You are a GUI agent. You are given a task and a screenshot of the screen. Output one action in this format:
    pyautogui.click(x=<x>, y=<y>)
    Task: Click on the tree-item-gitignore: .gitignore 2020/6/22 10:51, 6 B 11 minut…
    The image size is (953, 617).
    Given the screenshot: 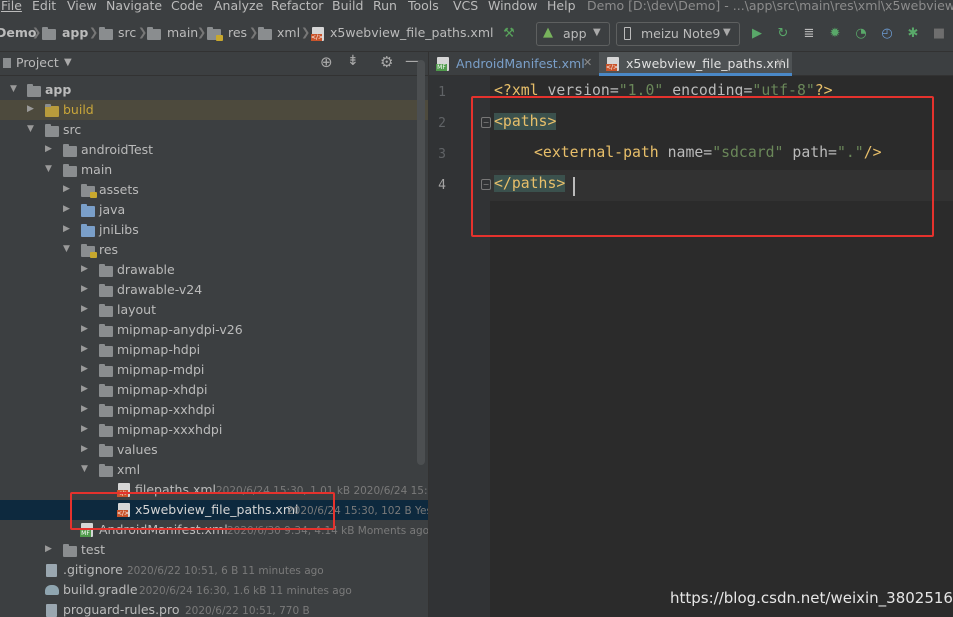 What is the action you would take?
    pyautogui.click(x=214, y=570)
    